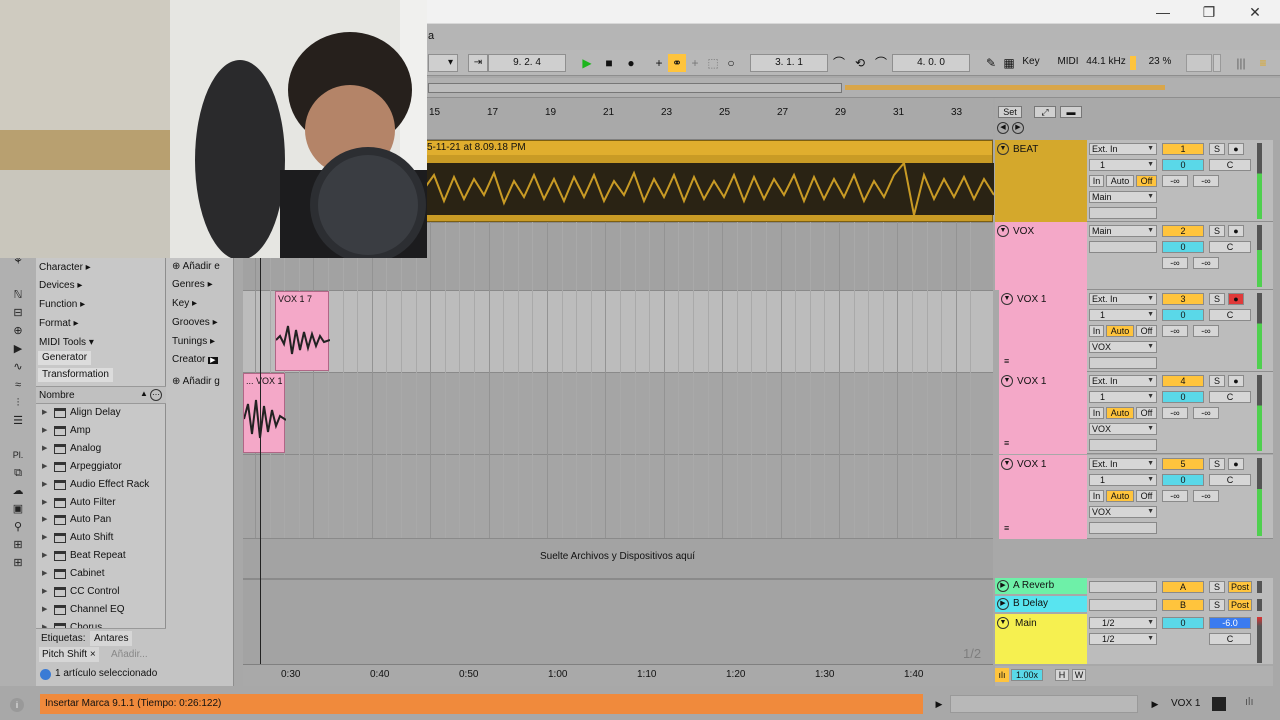  I want to click on return-b-fold-icon: ▶, so click(1003, 604).